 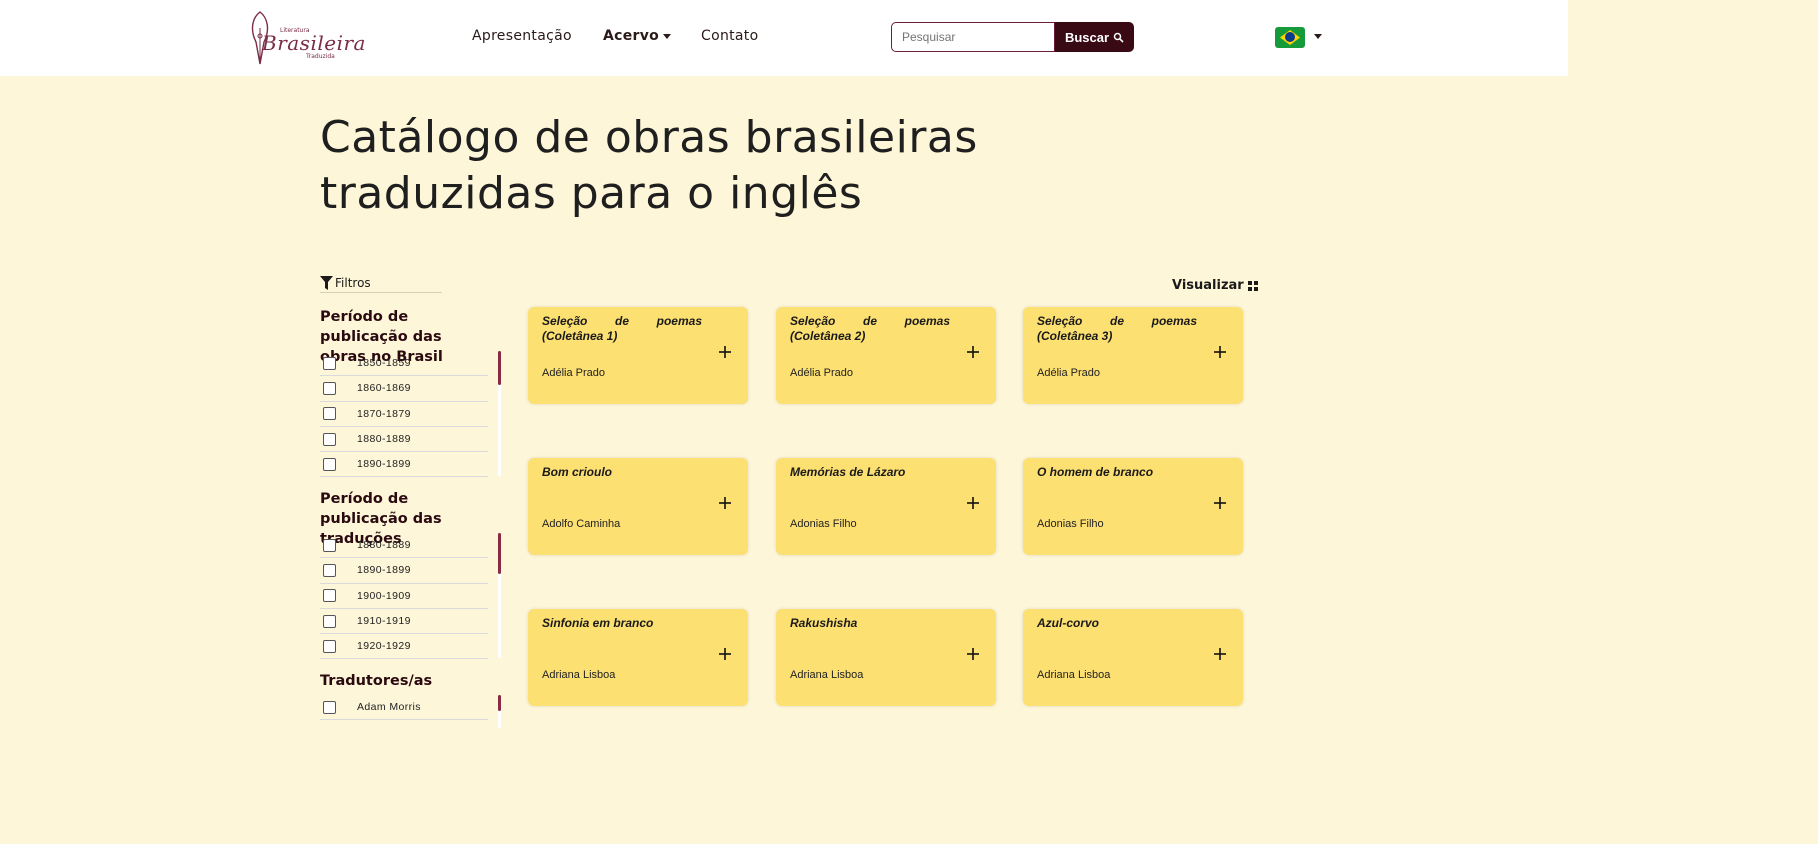 I want to click on book-card: Sinfonia em branco Adriana Lisboa, so click(x=638, y=657).